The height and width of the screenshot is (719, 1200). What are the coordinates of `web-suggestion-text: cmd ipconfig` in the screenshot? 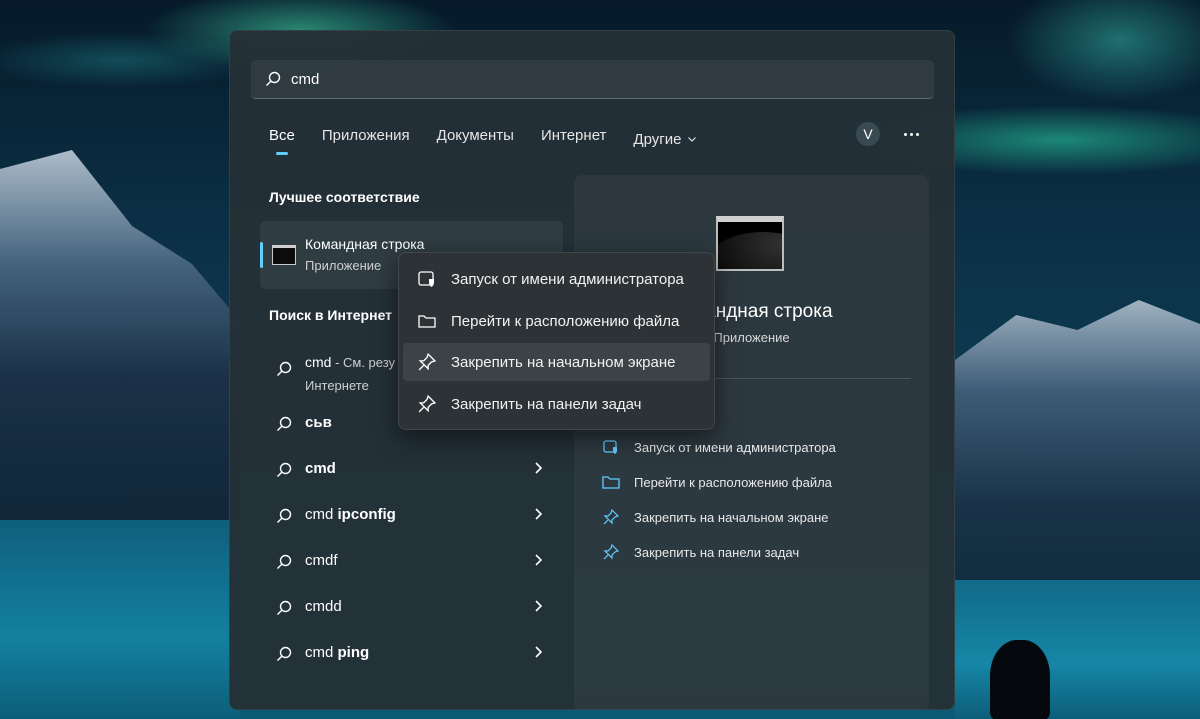 It's located at (350, 514).